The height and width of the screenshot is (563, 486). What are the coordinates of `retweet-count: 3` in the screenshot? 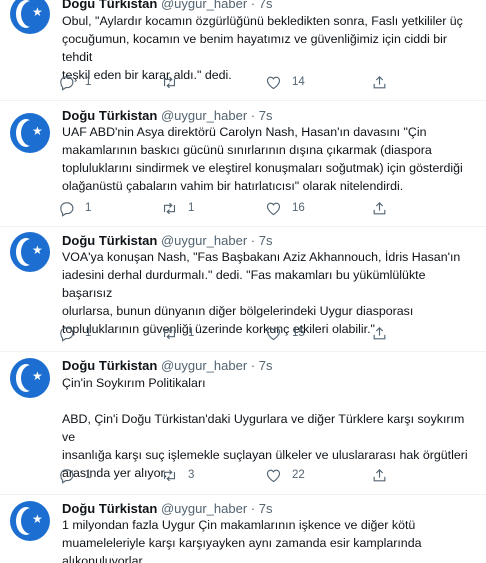 It's located at (191, 475).